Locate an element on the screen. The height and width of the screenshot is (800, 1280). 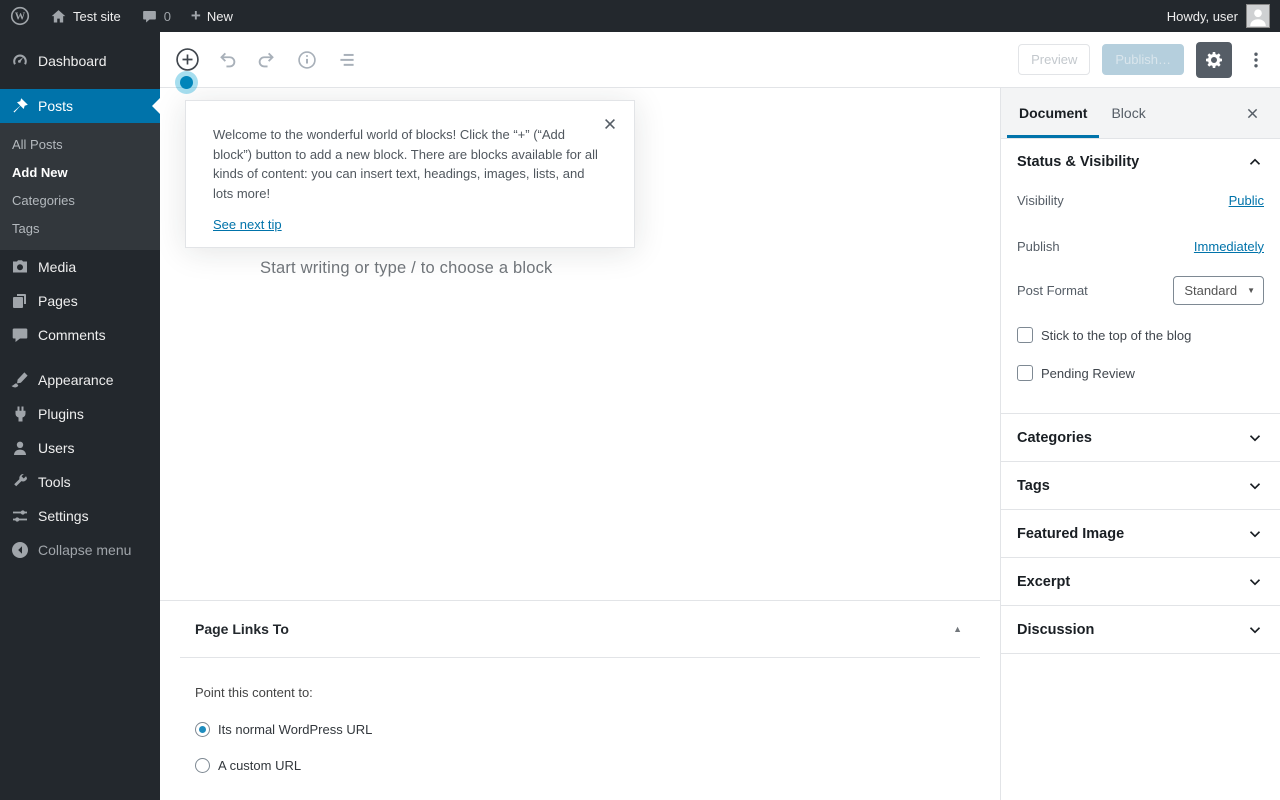
panel-title: Tags is located at coordinates (1033, 485).